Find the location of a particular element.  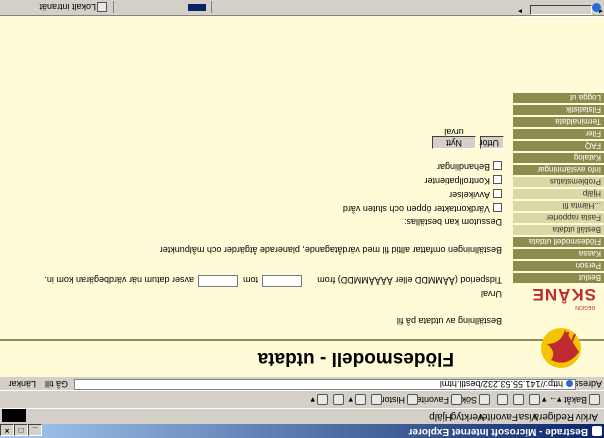

security-zone: Lokalt intranät is located at coordinates (67, 7).